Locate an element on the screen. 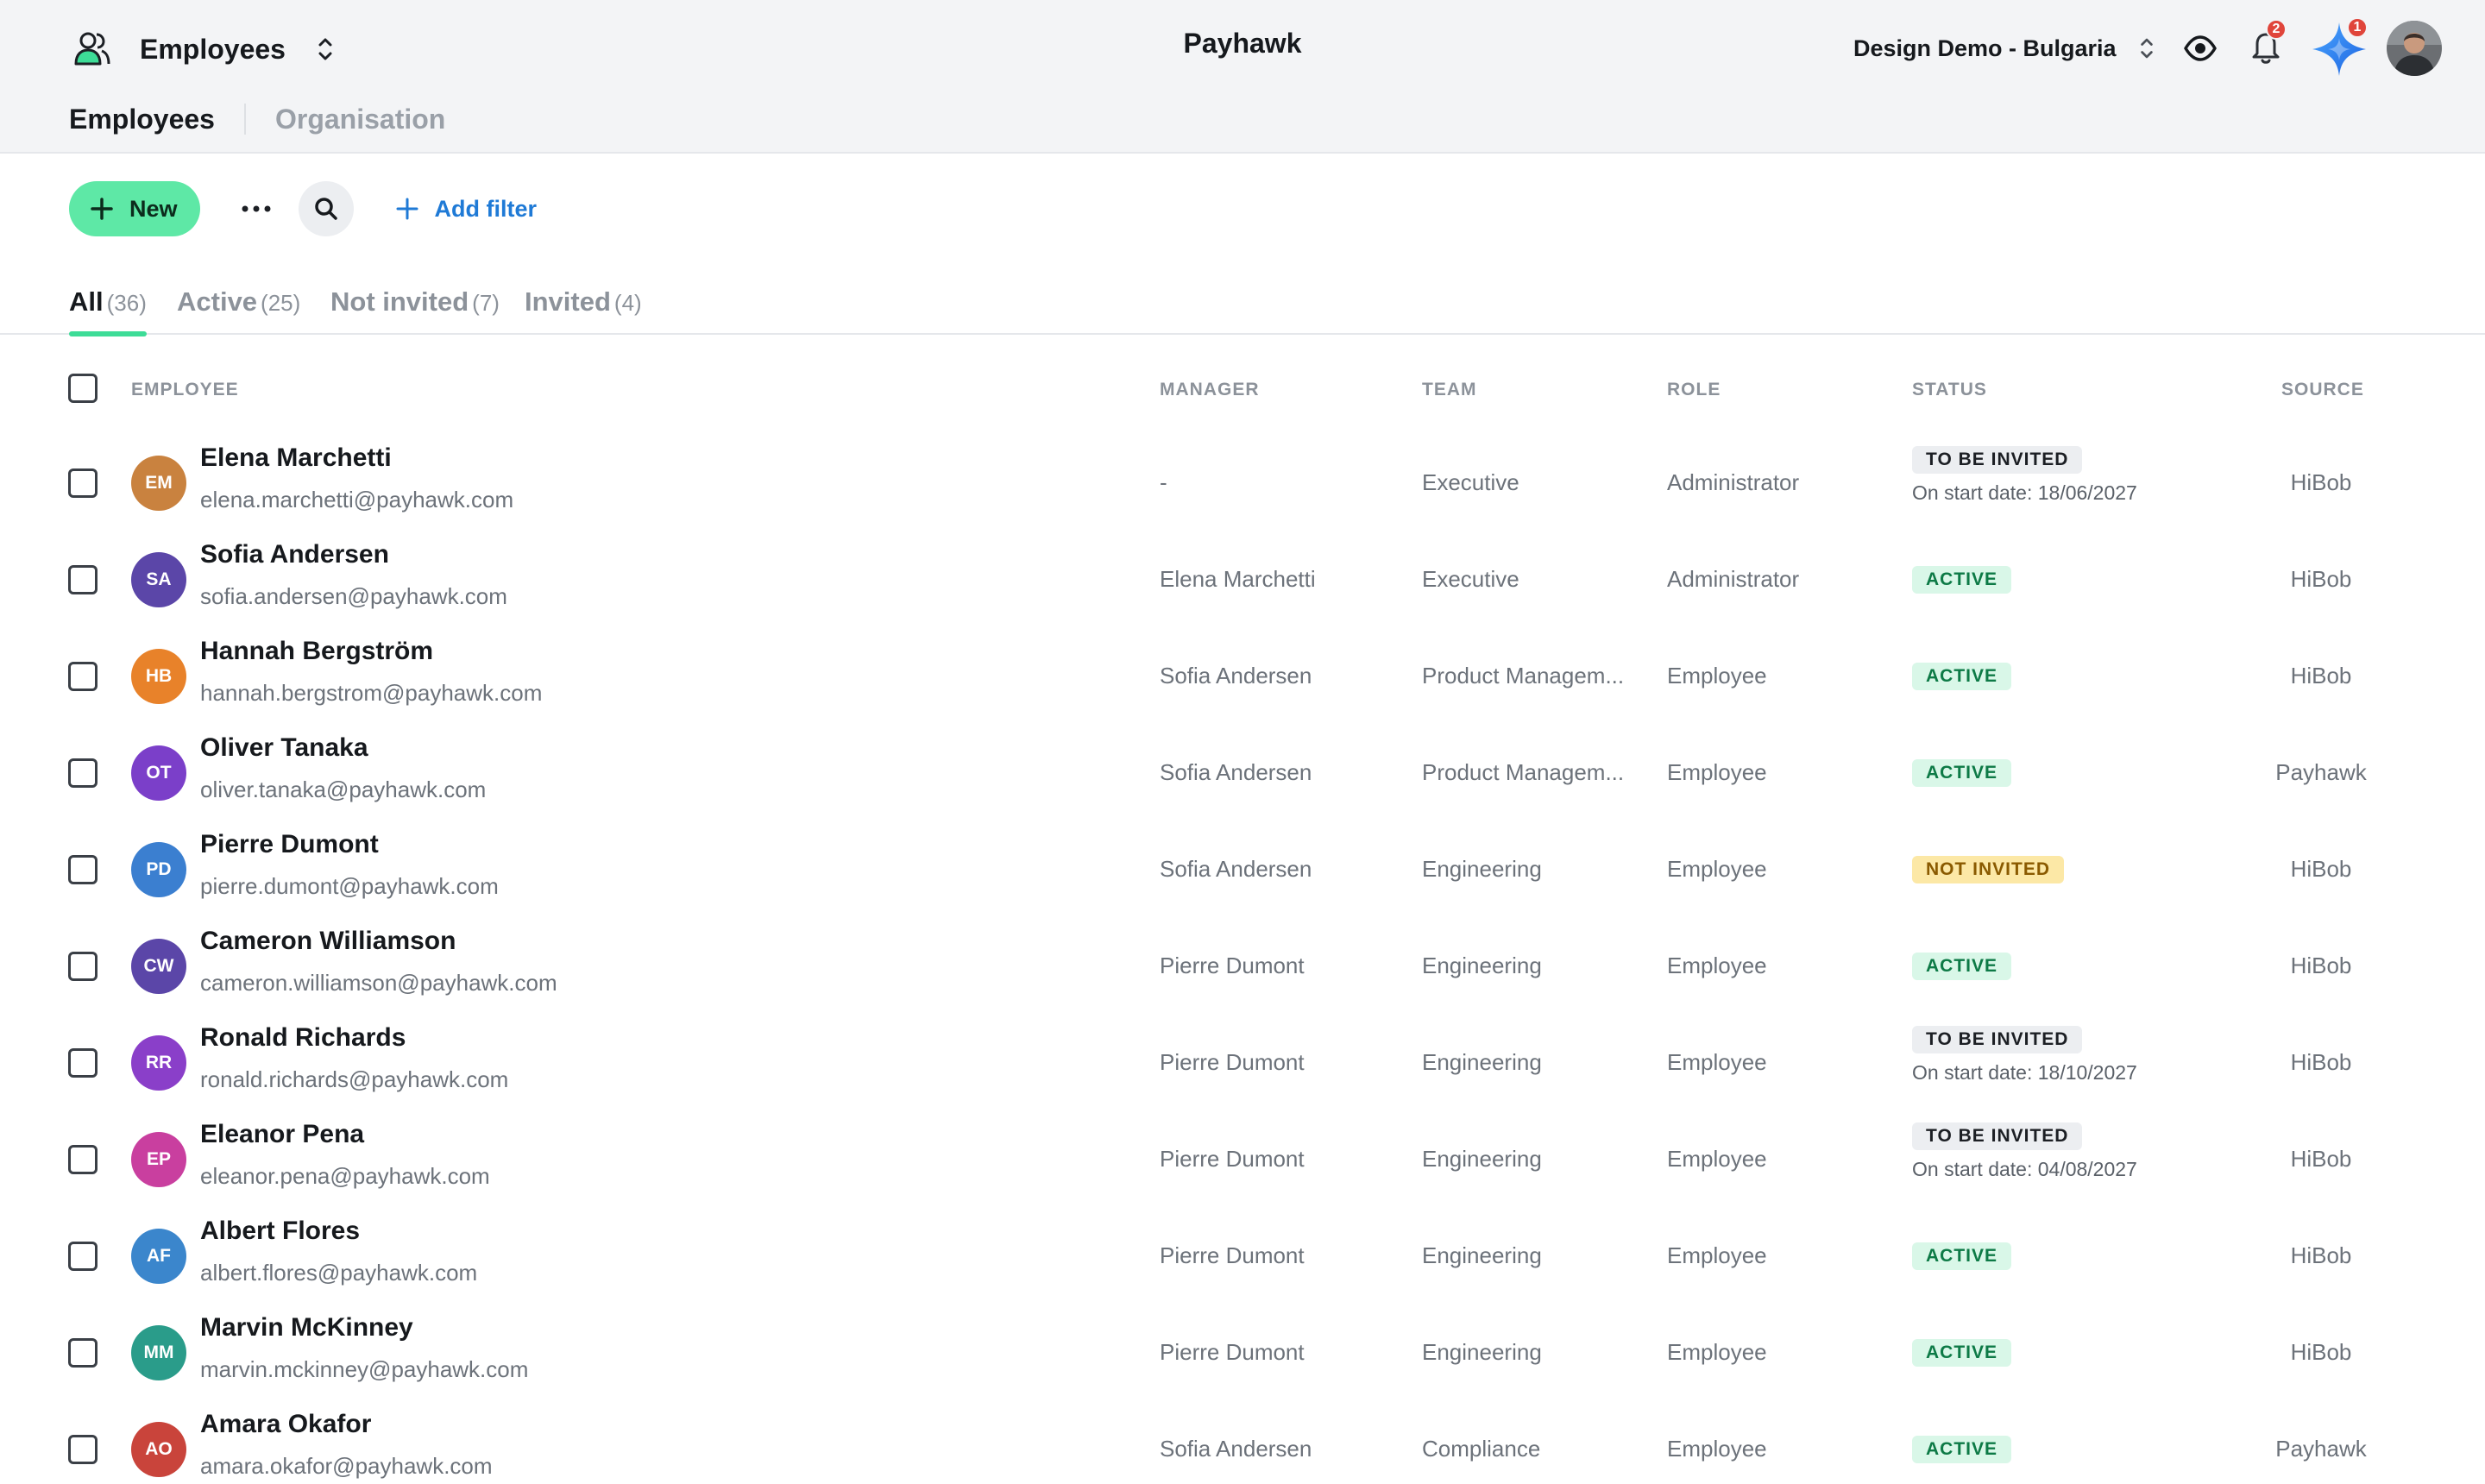  employee-email: marvin.mckinney@payhawk.com is located at coordinates (364, 1369).